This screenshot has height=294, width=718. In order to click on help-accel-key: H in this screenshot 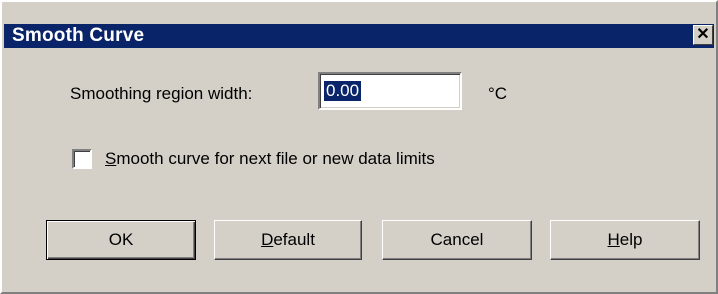, I will do `click(613, 239)`.